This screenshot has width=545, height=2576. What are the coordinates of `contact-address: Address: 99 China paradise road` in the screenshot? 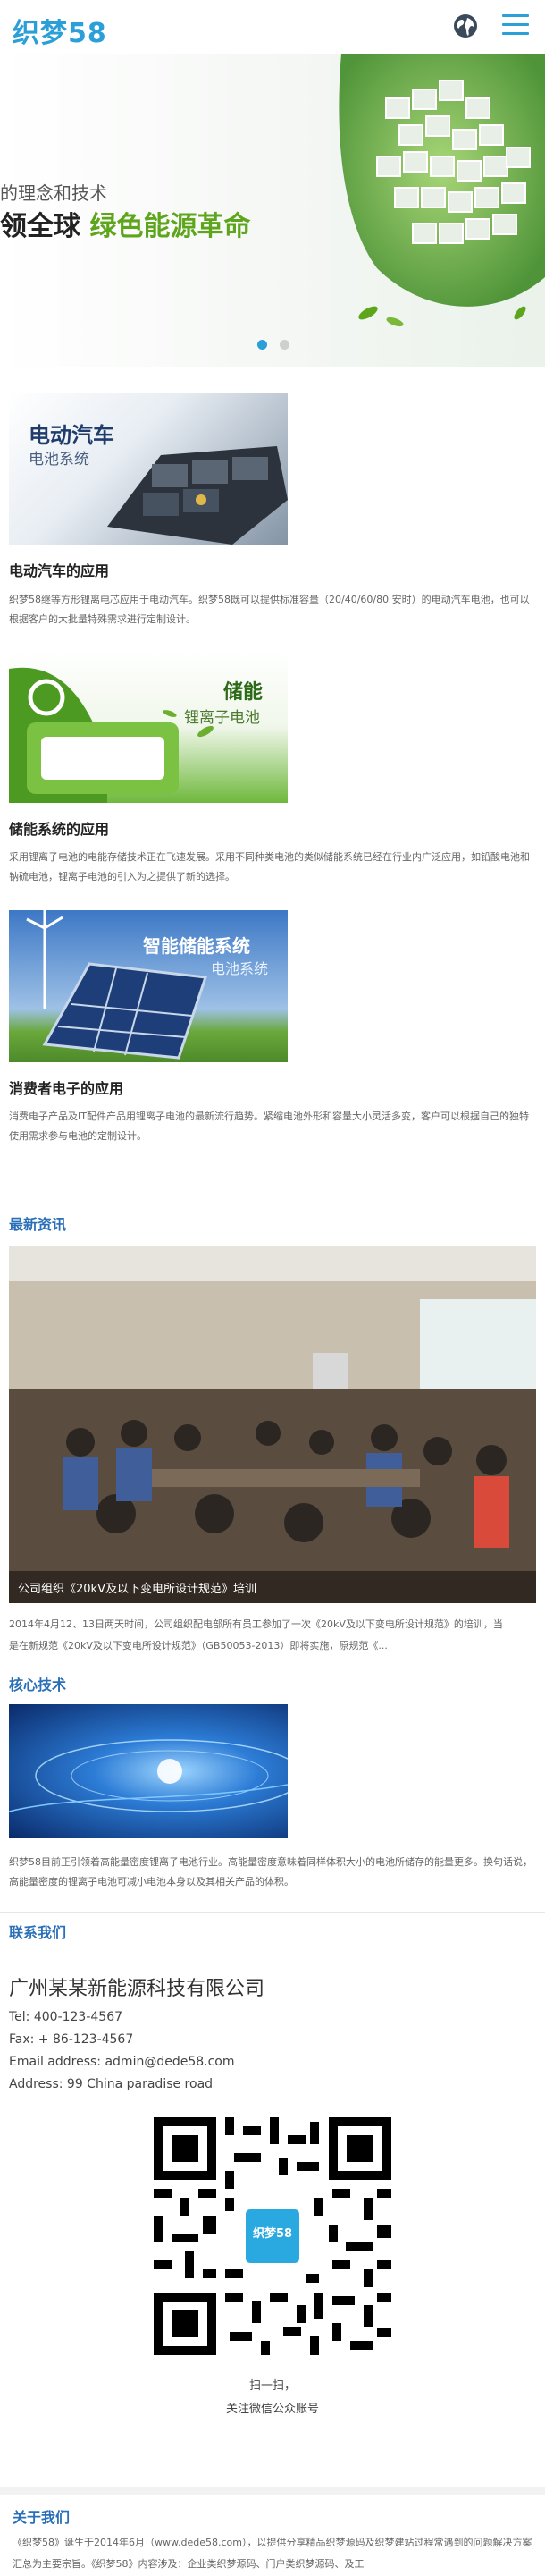 It's located at (111, 2084).